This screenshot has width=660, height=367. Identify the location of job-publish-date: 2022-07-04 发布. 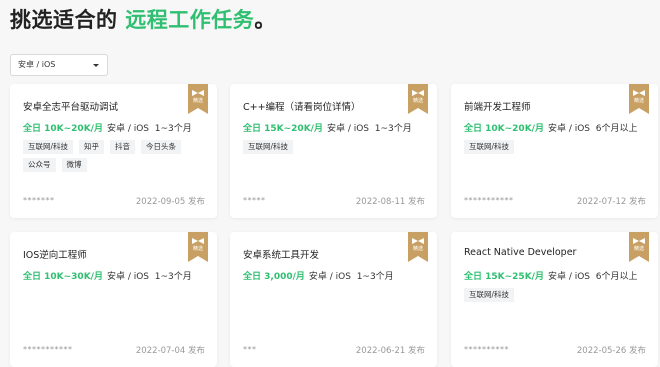
(170, 350).